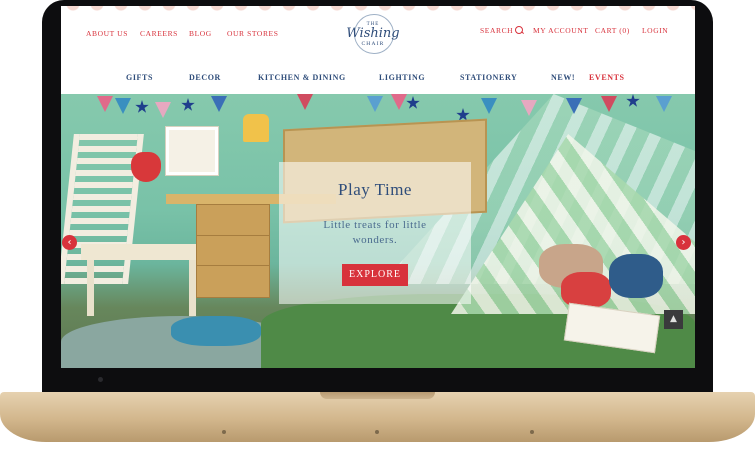 Image resolution: width=755 pixels, height=453 pixels. Describe the element at coordinates (146, 167) in the screenshot. I see `hero-scene-plant-pot` at that location.